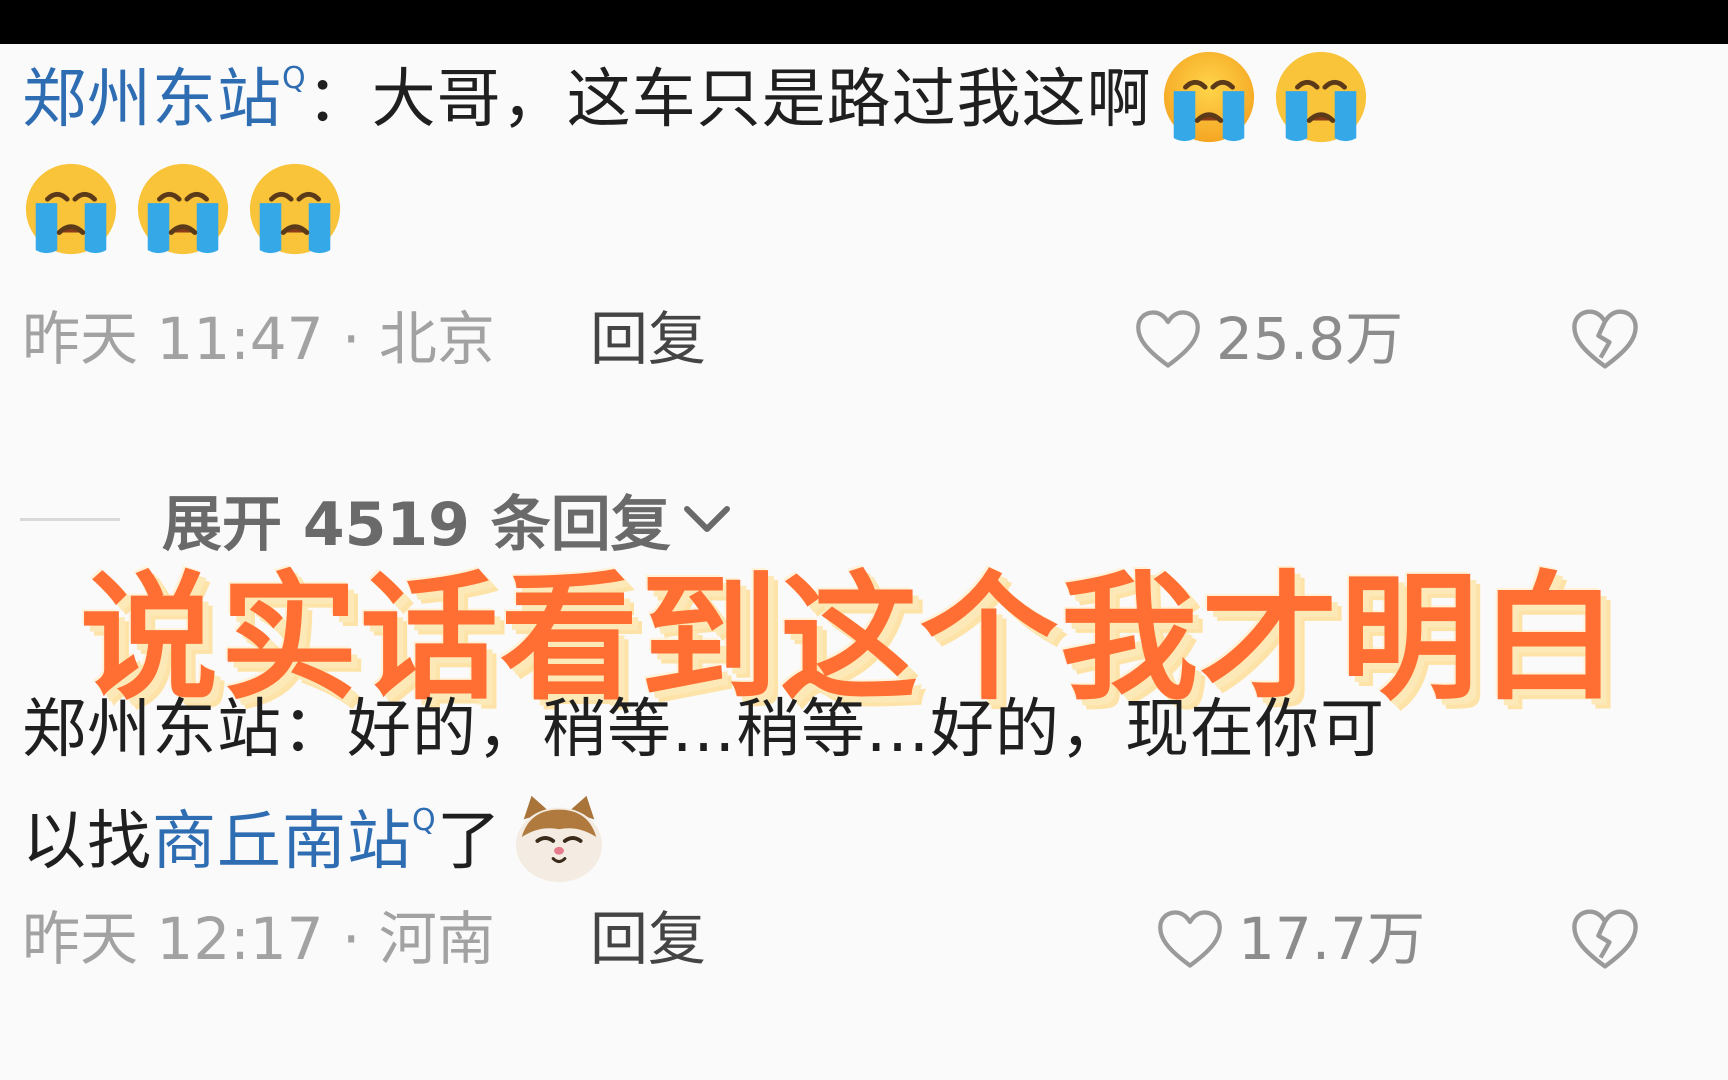 The height and width of the screenshot is (1080, 1728). What do you see at coordinates (866, 730) in the screenshot?
I see `comment-2-text: 好的，稍等...稍等...好的，现在你可` at bounding box center [866, 730].